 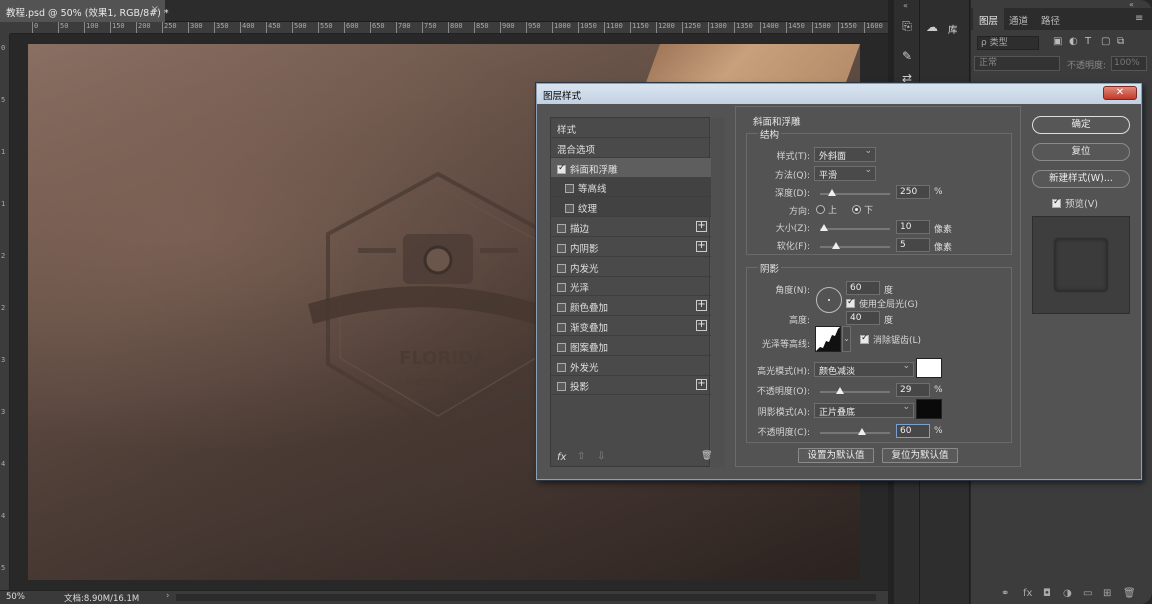 I want to click on shadow-color-swatch, so click(x=929, y=409).